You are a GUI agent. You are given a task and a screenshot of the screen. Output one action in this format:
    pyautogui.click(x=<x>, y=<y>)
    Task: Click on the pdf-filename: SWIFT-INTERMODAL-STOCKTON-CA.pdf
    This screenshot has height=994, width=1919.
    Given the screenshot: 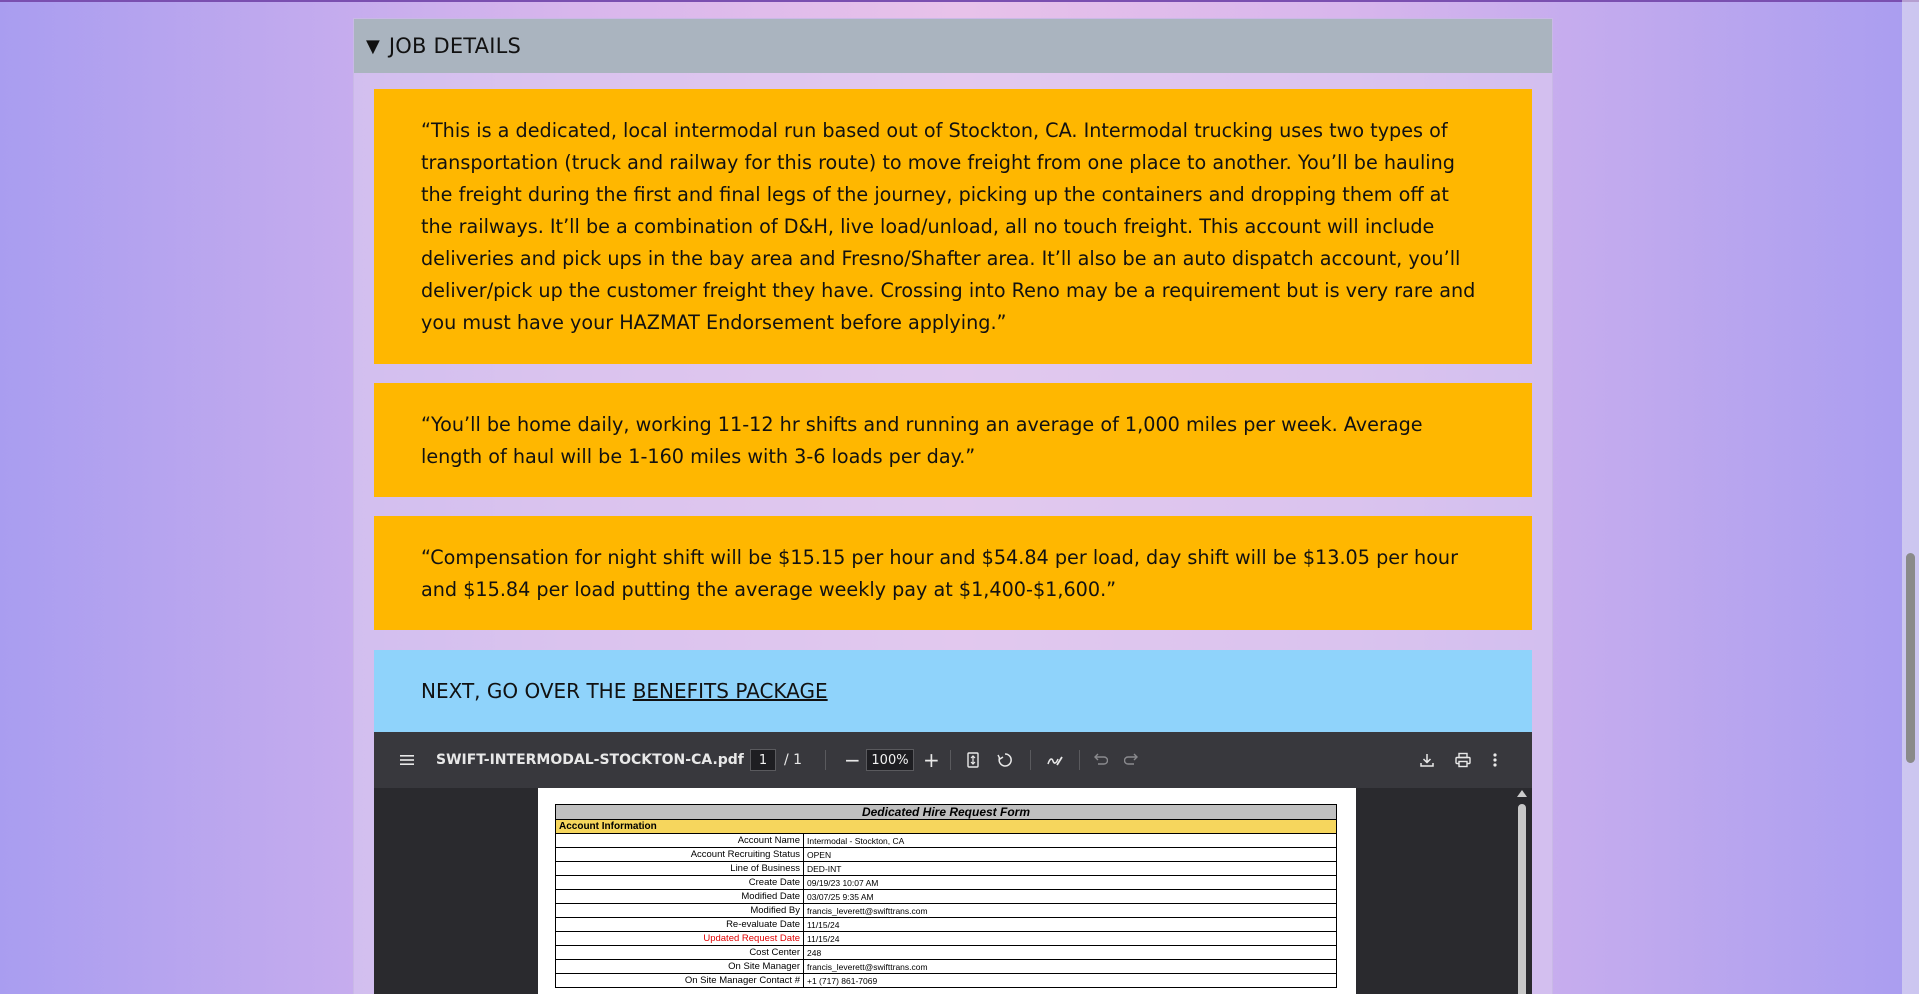 What is the action you would take?
    pyautogui.click(x=590, y=760)
    